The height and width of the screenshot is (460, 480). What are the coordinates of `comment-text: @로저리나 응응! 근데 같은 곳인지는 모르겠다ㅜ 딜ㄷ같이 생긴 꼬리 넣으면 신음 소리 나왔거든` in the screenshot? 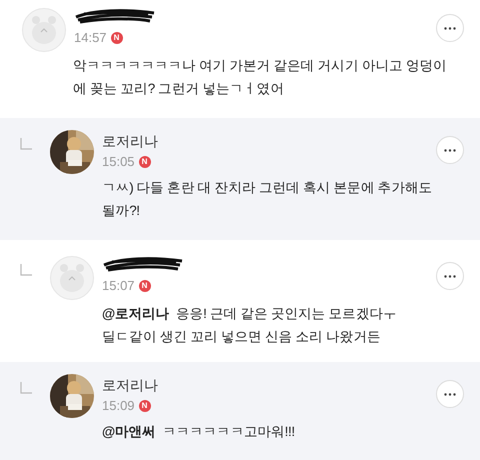 It's located at (249, 325).